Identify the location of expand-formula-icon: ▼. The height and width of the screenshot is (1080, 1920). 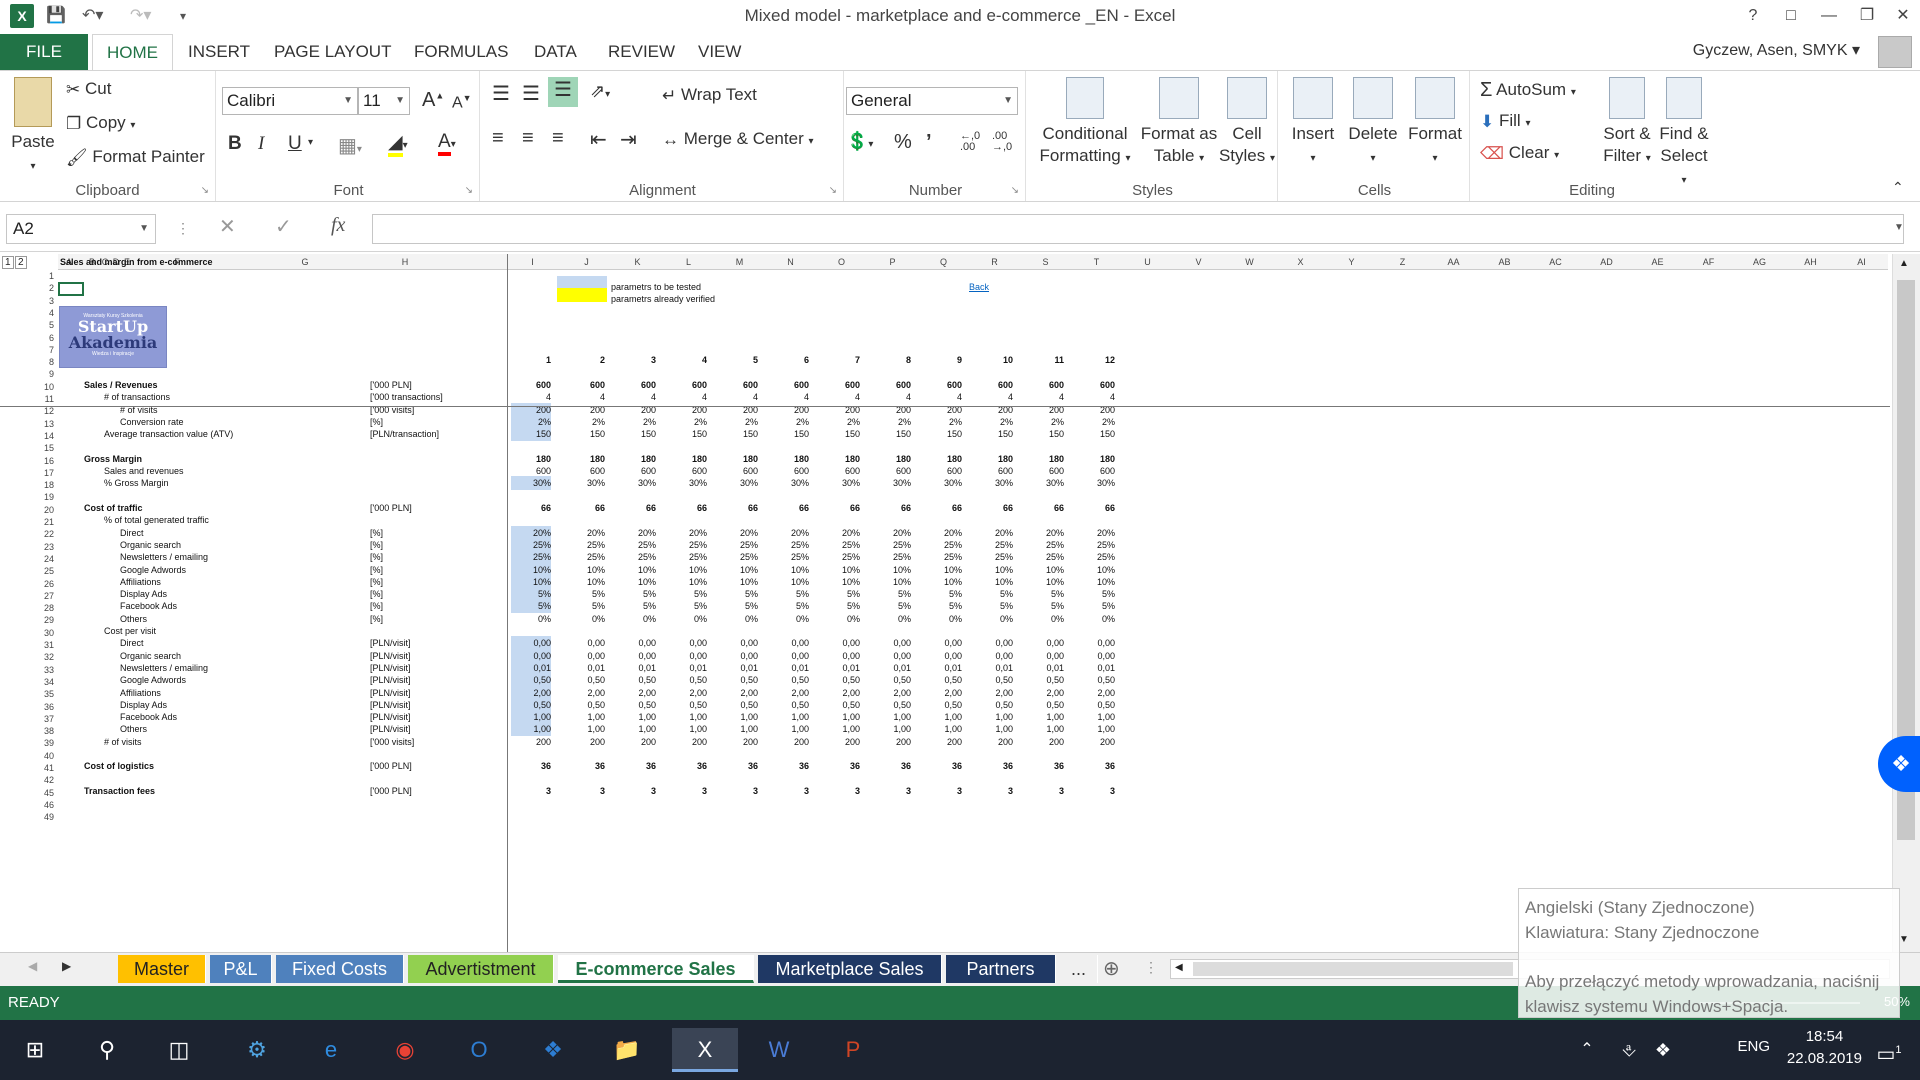
(1899, 227).